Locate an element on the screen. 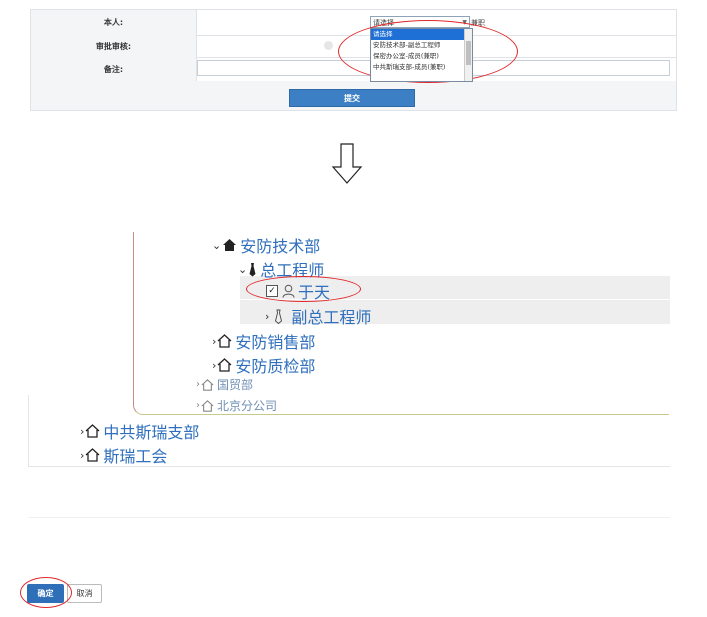  review-label: 审批审核: is located at coordinates (114, 46).